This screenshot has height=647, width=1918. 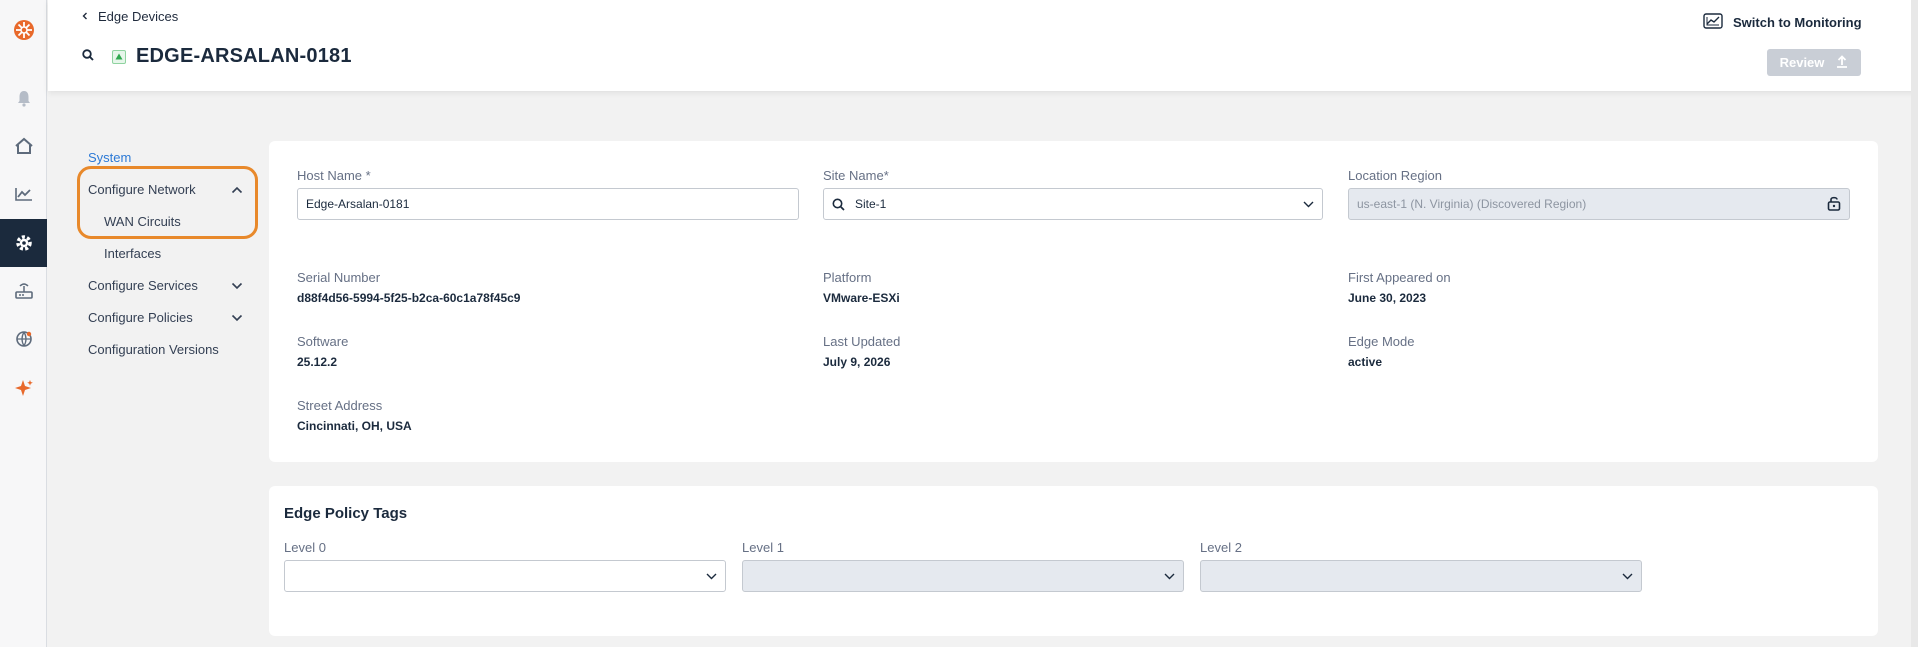 What do you see at coordinates (358, 204) in the screenshot?
I see `host-name-value: Edge-Arsalan-0181` at bounding box center [358, 204].